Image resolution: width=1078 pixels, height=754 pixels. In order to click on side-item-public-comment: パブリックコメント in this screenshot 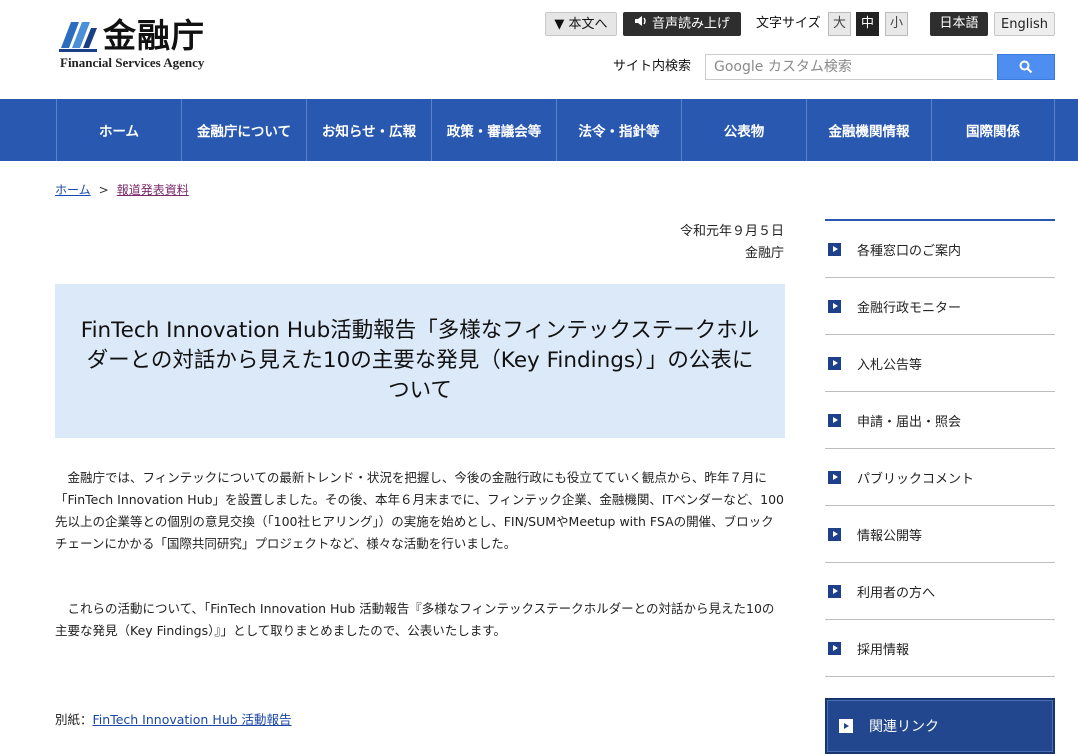, I will do `click(940, 477)`.